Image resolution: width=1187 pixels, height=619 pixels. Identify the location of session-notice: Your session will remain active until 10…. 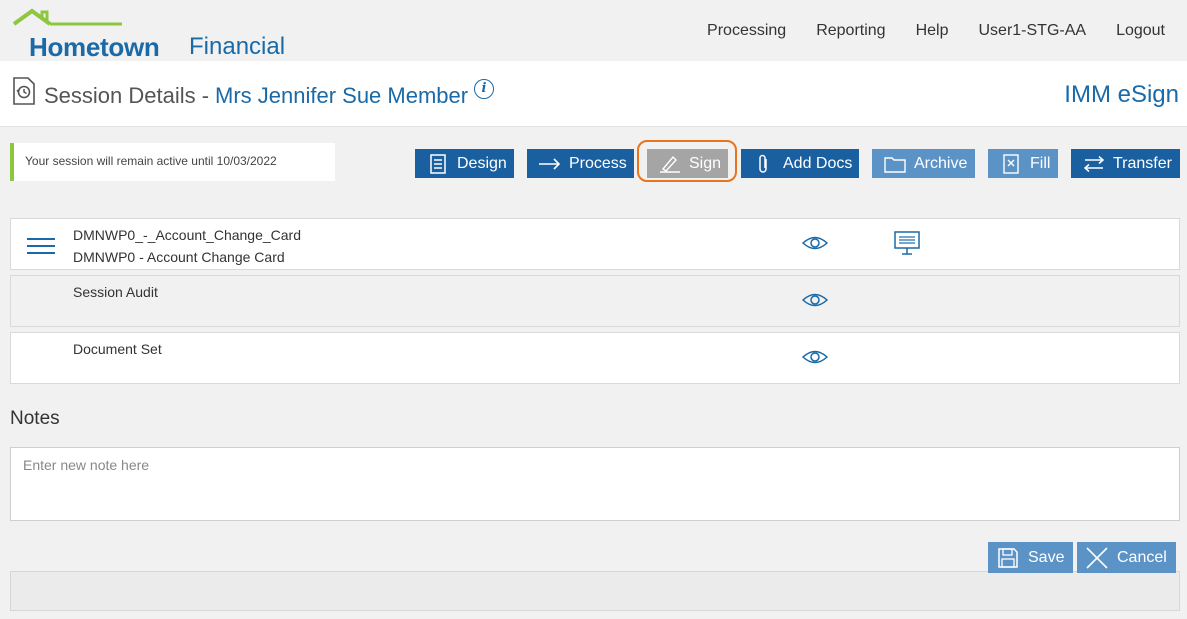
(172, 162).